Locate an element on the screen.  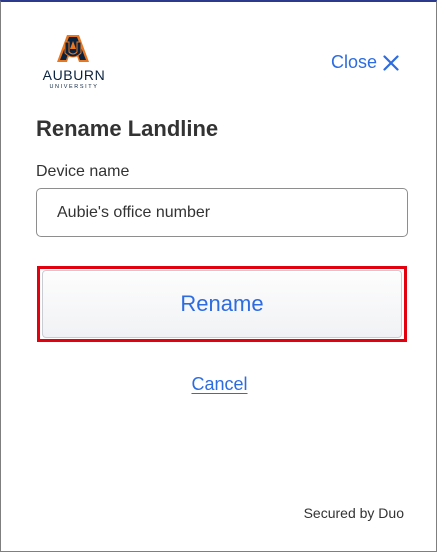
cancel-container: Cancel is located at coordinates (219, 384).